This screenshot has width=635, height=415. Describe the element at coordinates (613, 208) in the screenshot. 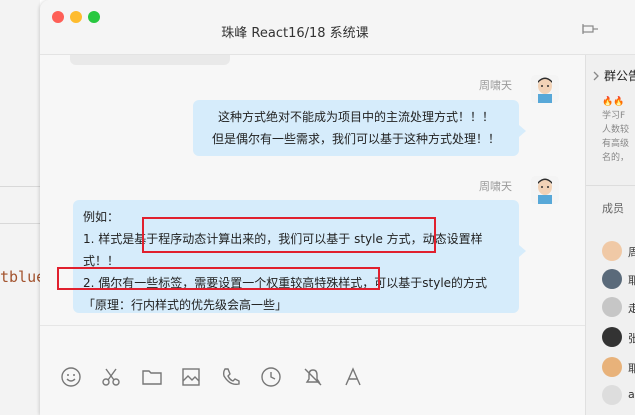

I see `members-title: 成员` at that location.